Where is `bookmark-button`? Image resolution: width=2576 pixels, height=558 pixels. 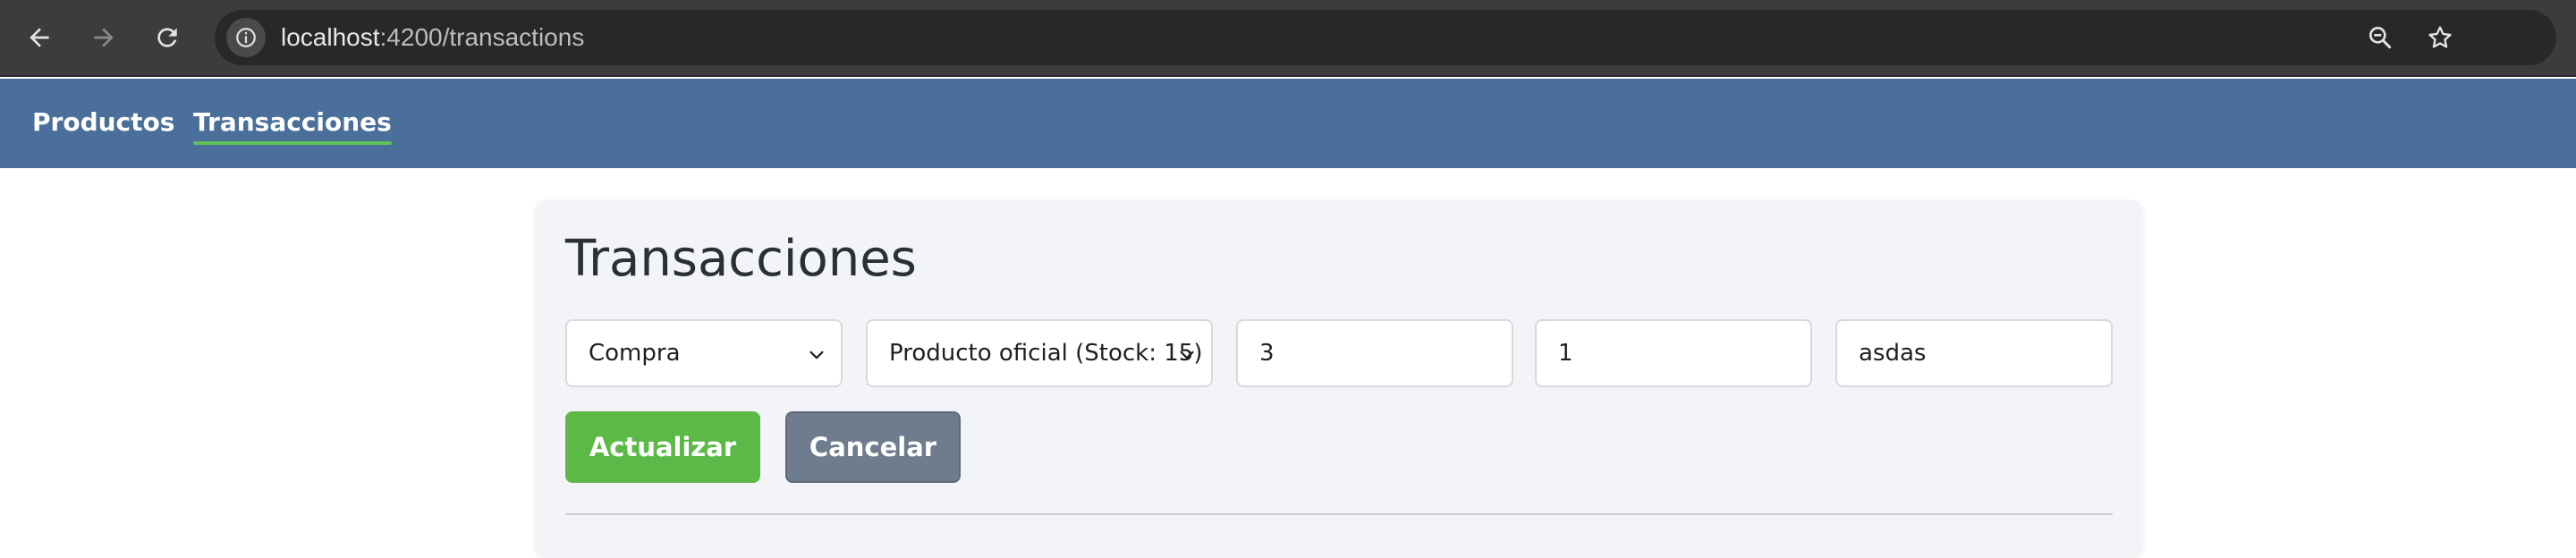 bookmark-button is located at coordinates (2440, 38).